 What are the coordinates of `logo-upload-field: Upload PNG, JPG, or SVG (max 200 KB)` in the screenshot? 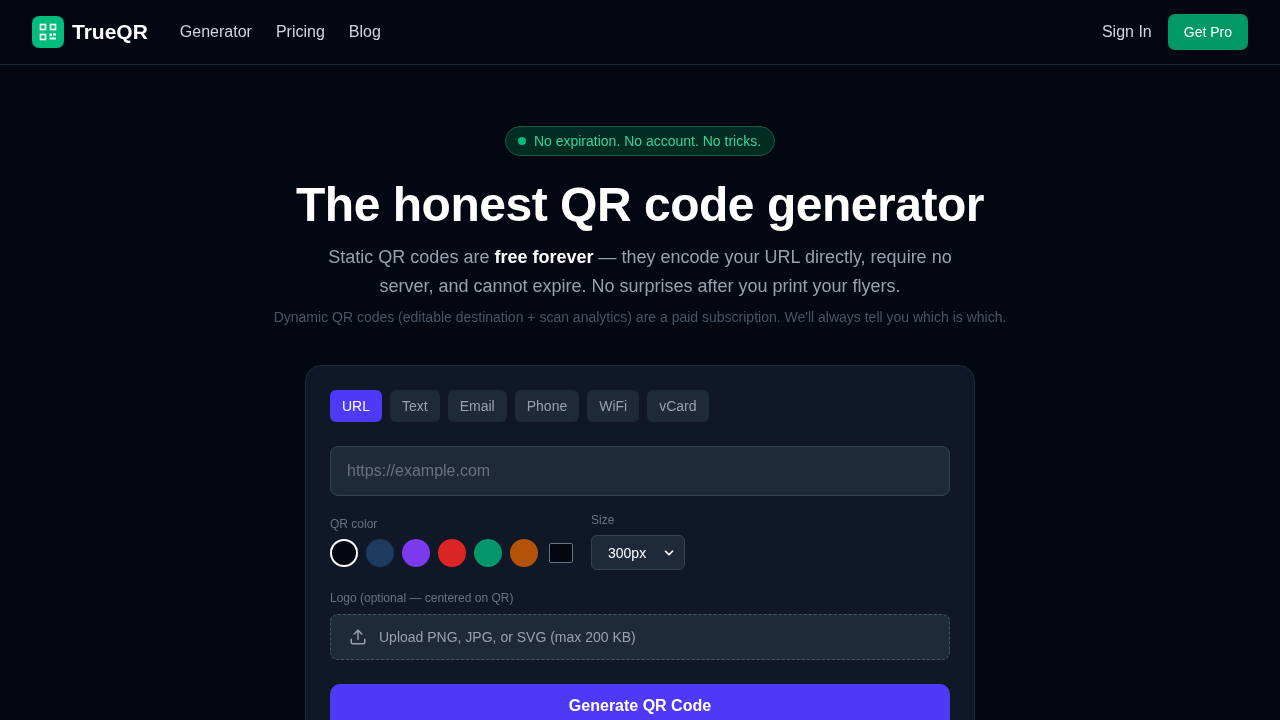 It's located at (640, 637).